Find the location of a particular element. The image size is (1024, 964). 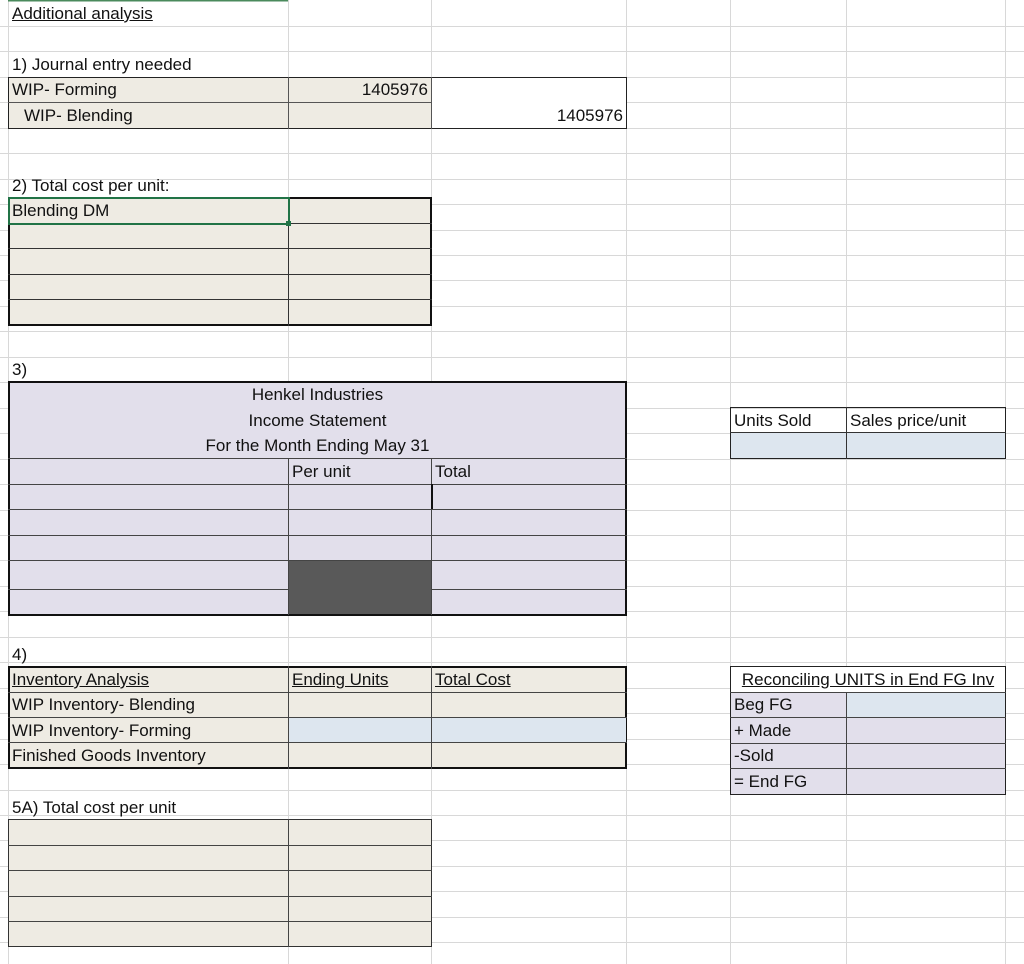

reconcile-row-label: Beg FG is located at coordinates (763, 704).